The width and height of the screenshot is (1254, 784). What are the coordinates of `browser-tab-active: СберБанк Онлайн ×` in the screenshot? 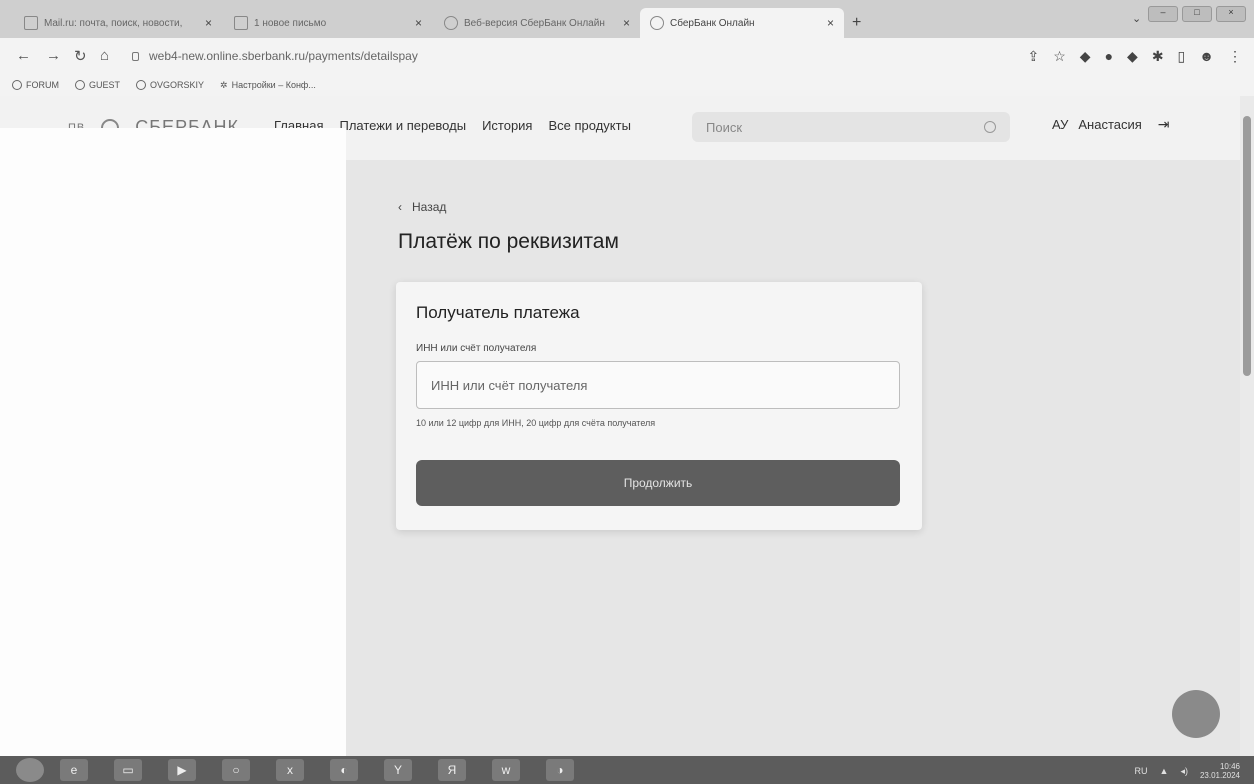 It's located at (742, 23).